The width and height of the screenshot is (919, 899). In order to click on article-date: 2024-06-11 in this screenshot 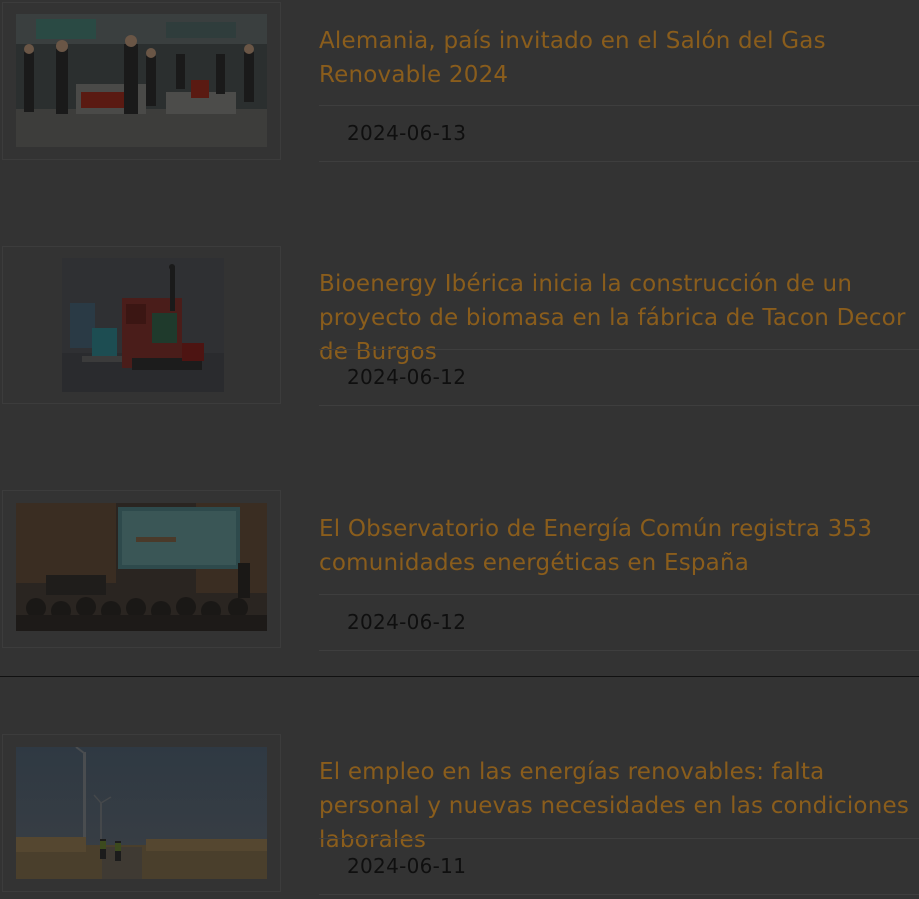, I will do `click(407, 866)`.